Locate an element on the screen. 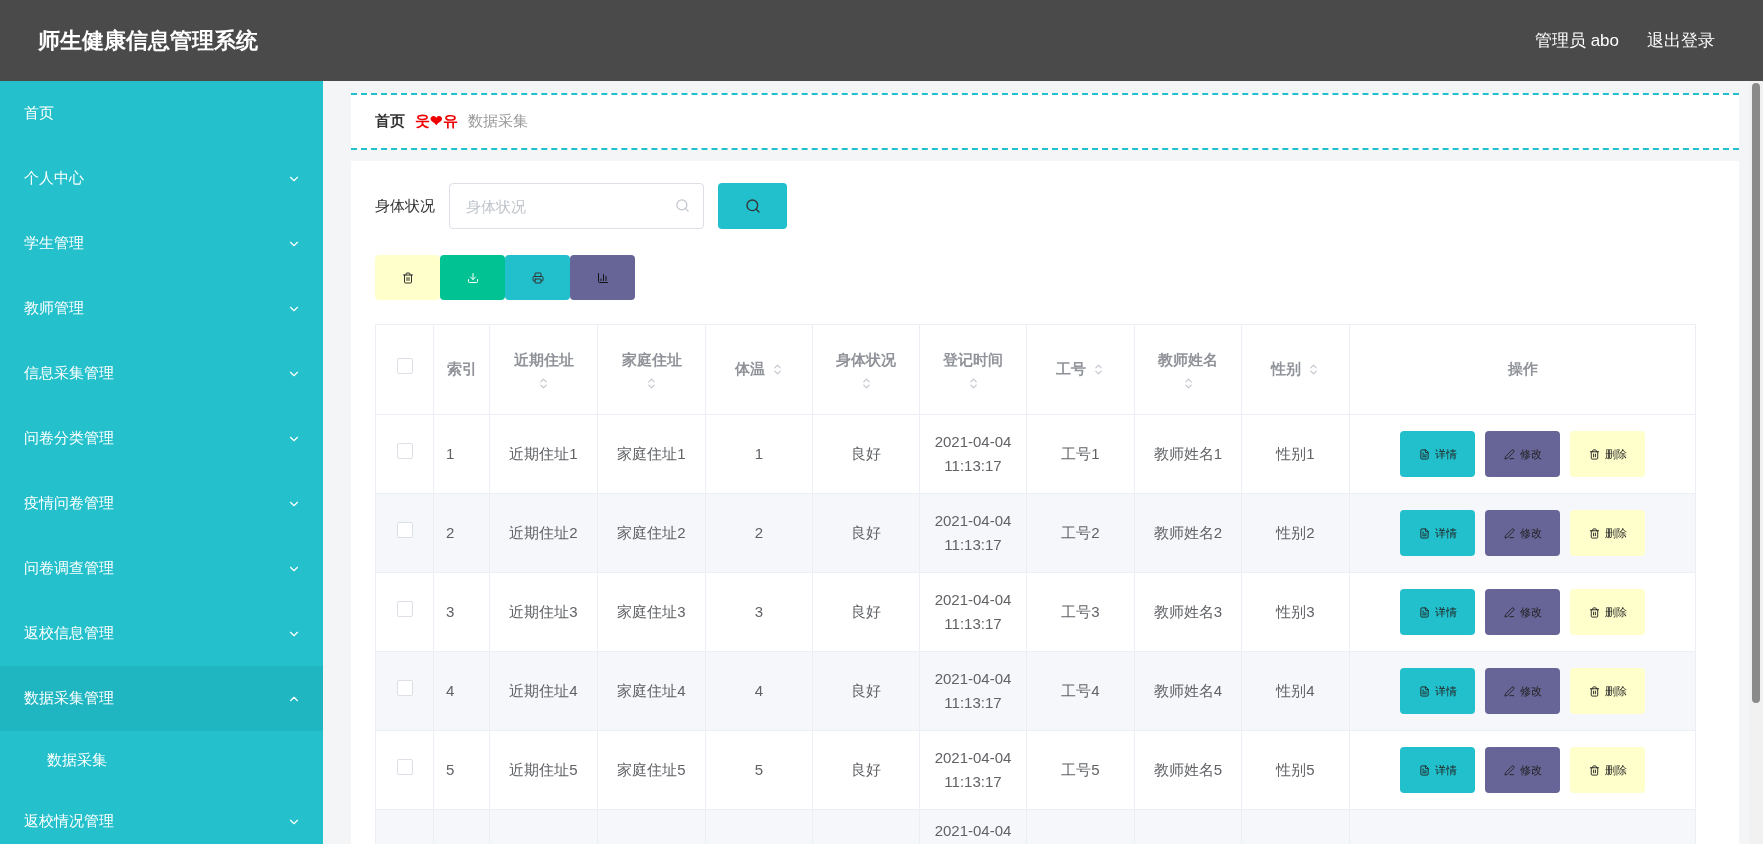  search-label: 身体状况 is located at coordinates (405, 205).